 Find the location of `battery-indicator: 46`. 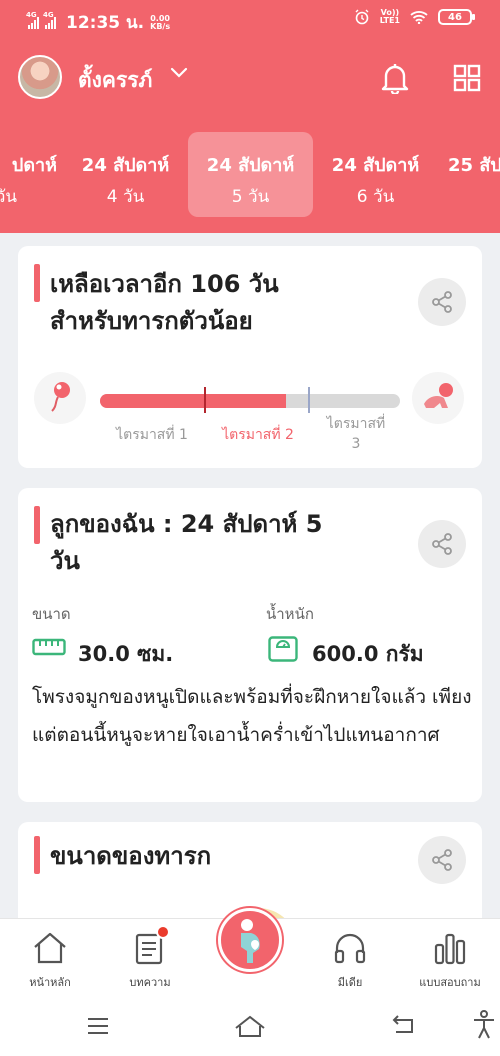

battery-indicator: 46 is located at coordinates (456, 17).